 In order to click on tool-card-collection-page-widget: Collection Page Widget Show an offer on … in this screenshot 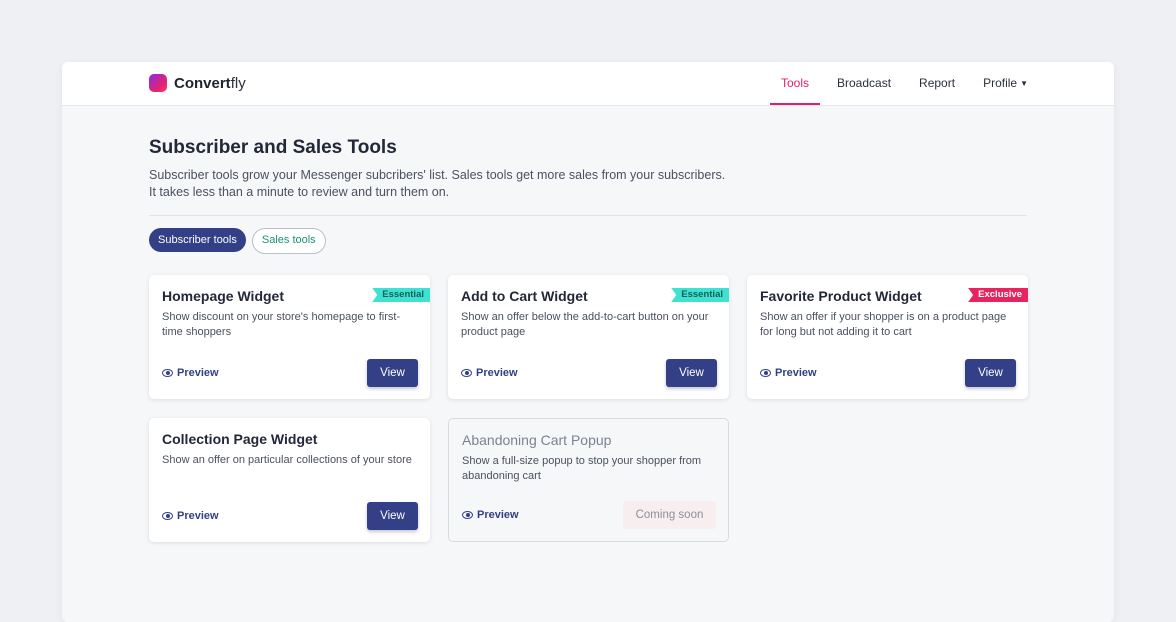, I will do `click(289, 480)`.